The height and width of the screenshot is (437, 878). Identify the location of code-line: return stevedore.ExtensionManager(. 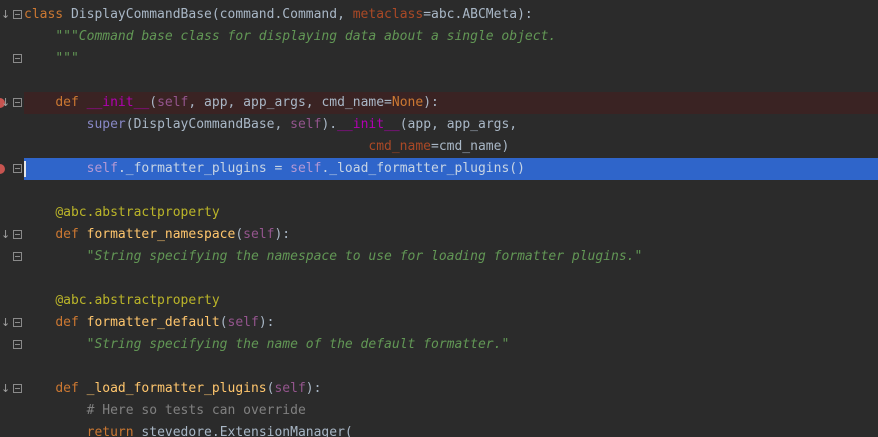
(439, 429).